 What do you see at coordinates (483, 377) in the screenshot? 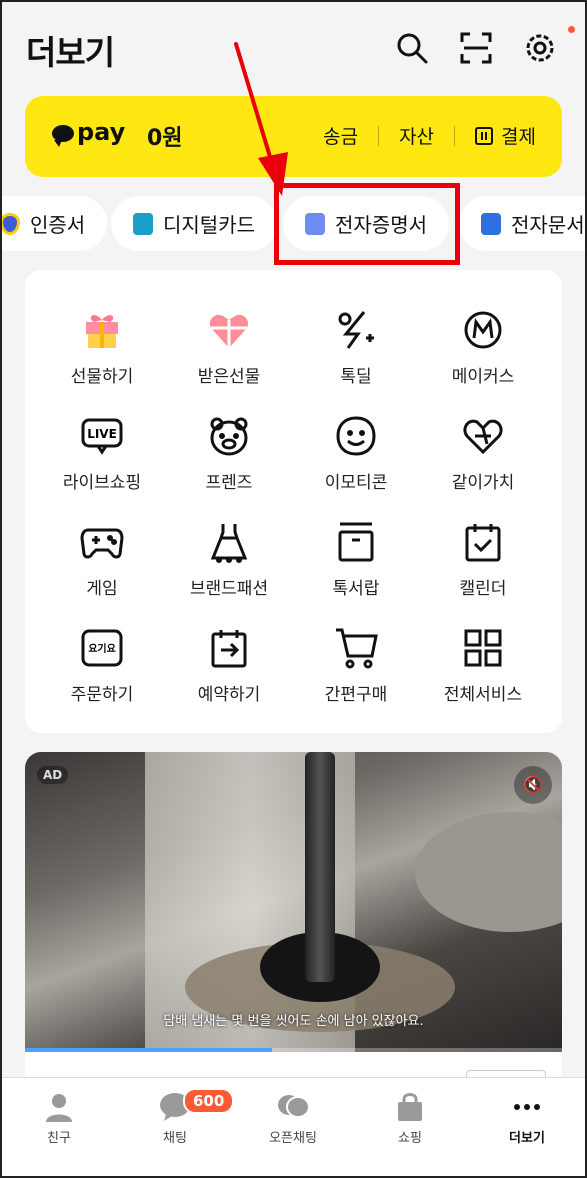
I see `service-label: 메이커스` at bounding box center [483, 377].